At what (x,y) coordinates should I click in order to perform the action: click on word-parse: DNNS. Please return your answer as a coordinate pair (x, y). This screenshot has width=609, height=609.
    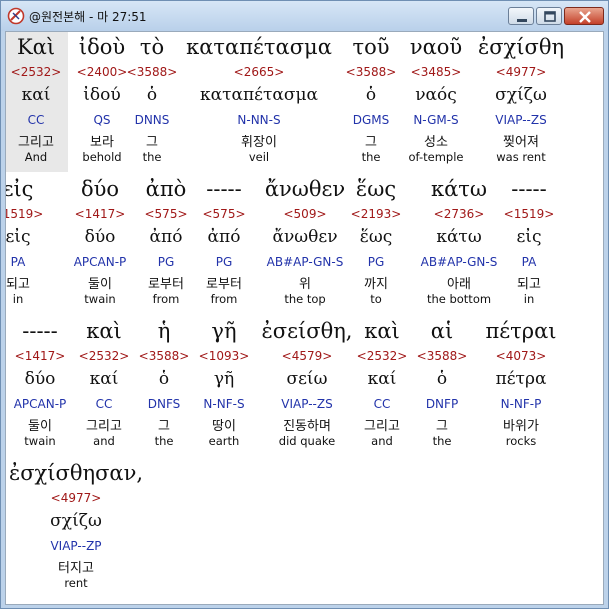
    Looking at the image, I should click on (152, 120).